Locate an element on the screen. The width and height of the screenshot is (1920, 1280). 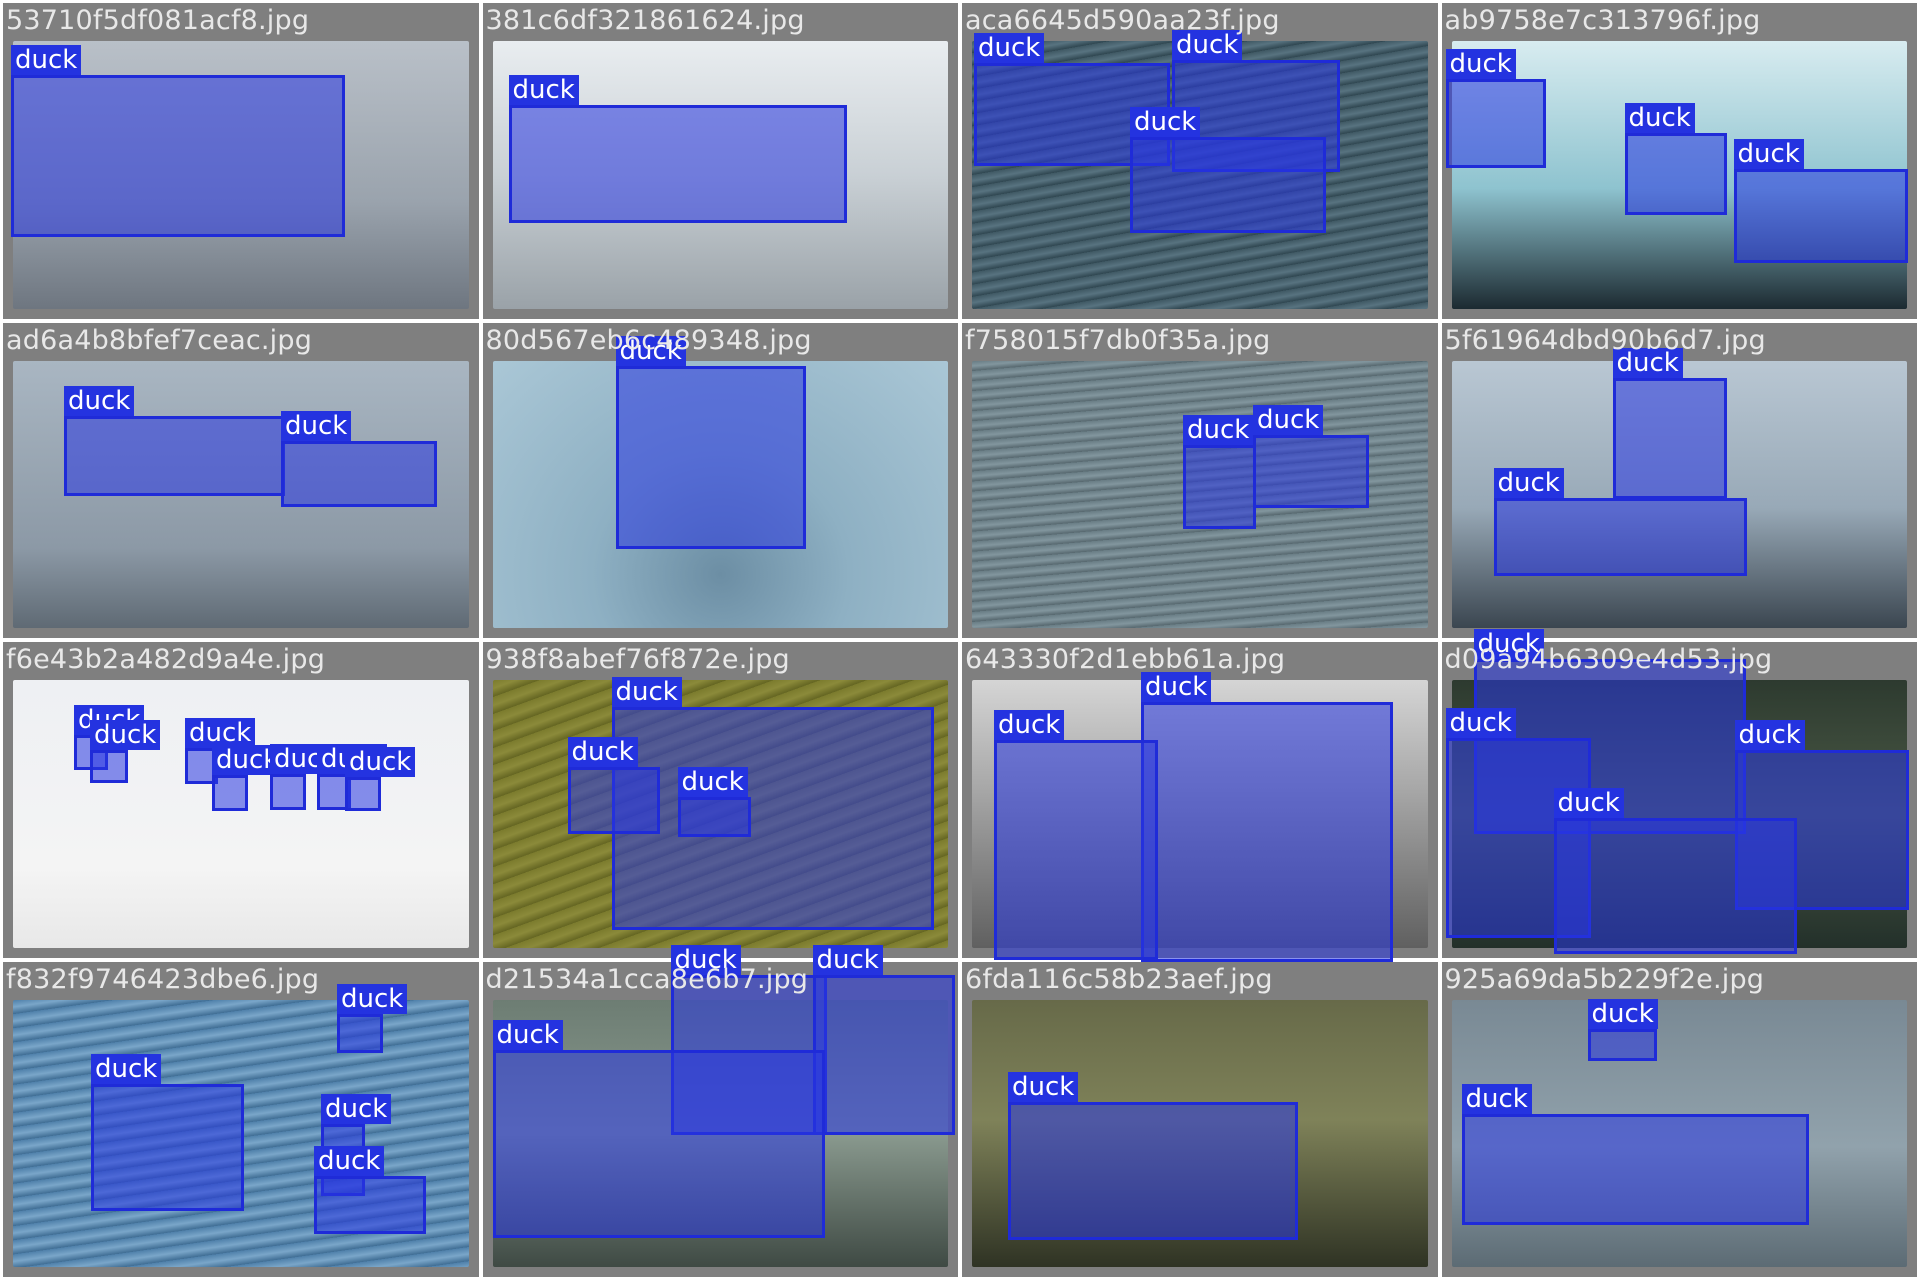
image-filename: 938f8abef76f872e.jpg is located at coordinates (637, 659).